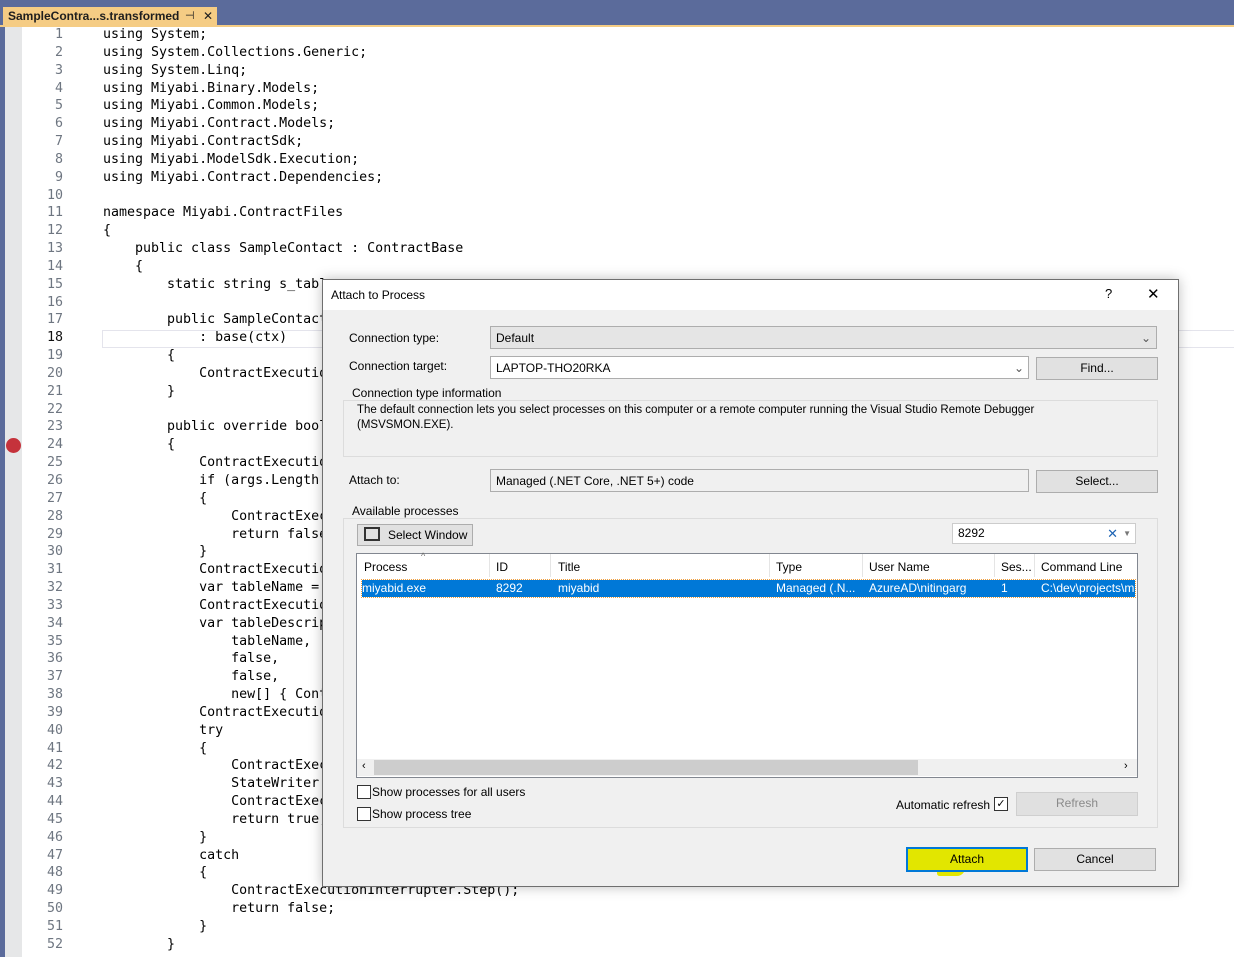  I want to click on pin-icon: ⊣, so click(190, 16).